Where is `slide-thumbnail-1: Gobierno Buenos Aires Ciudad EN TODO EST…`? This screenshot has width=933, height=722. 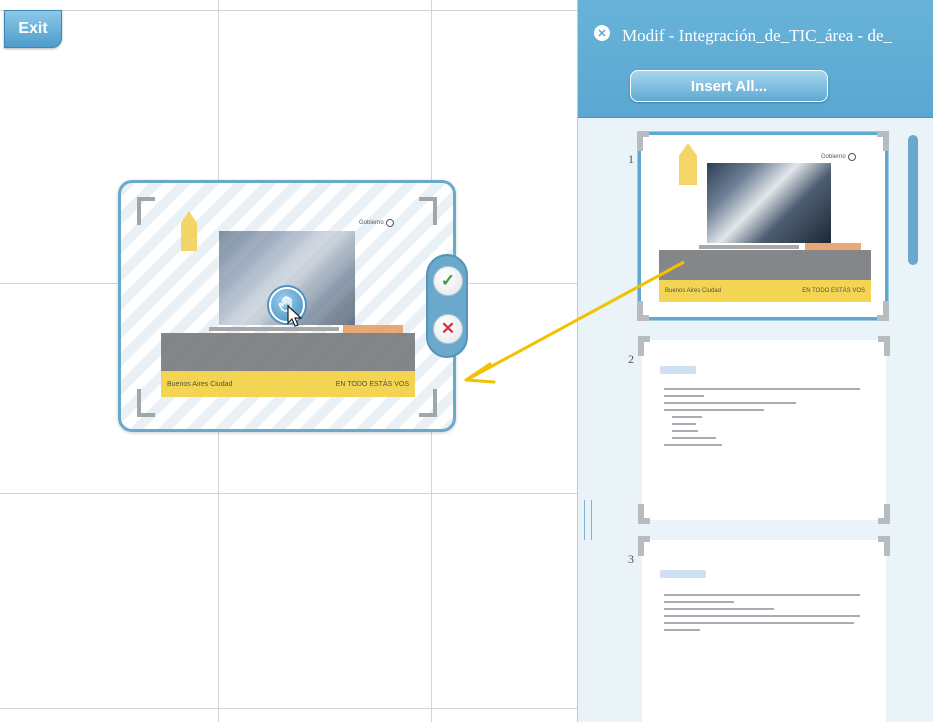 slide-thumbnail-1: Gobierno Buenos Aires Ciudad EN TODO EST… is located at coordinates (763, 226).